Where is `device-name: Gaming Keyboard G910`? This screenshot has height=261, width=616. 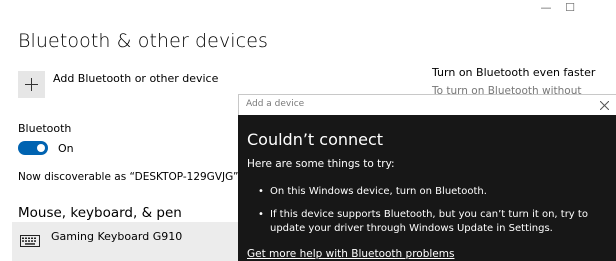 device-name: Gaming Keyboard G910 is located at coordinates (117, 236).